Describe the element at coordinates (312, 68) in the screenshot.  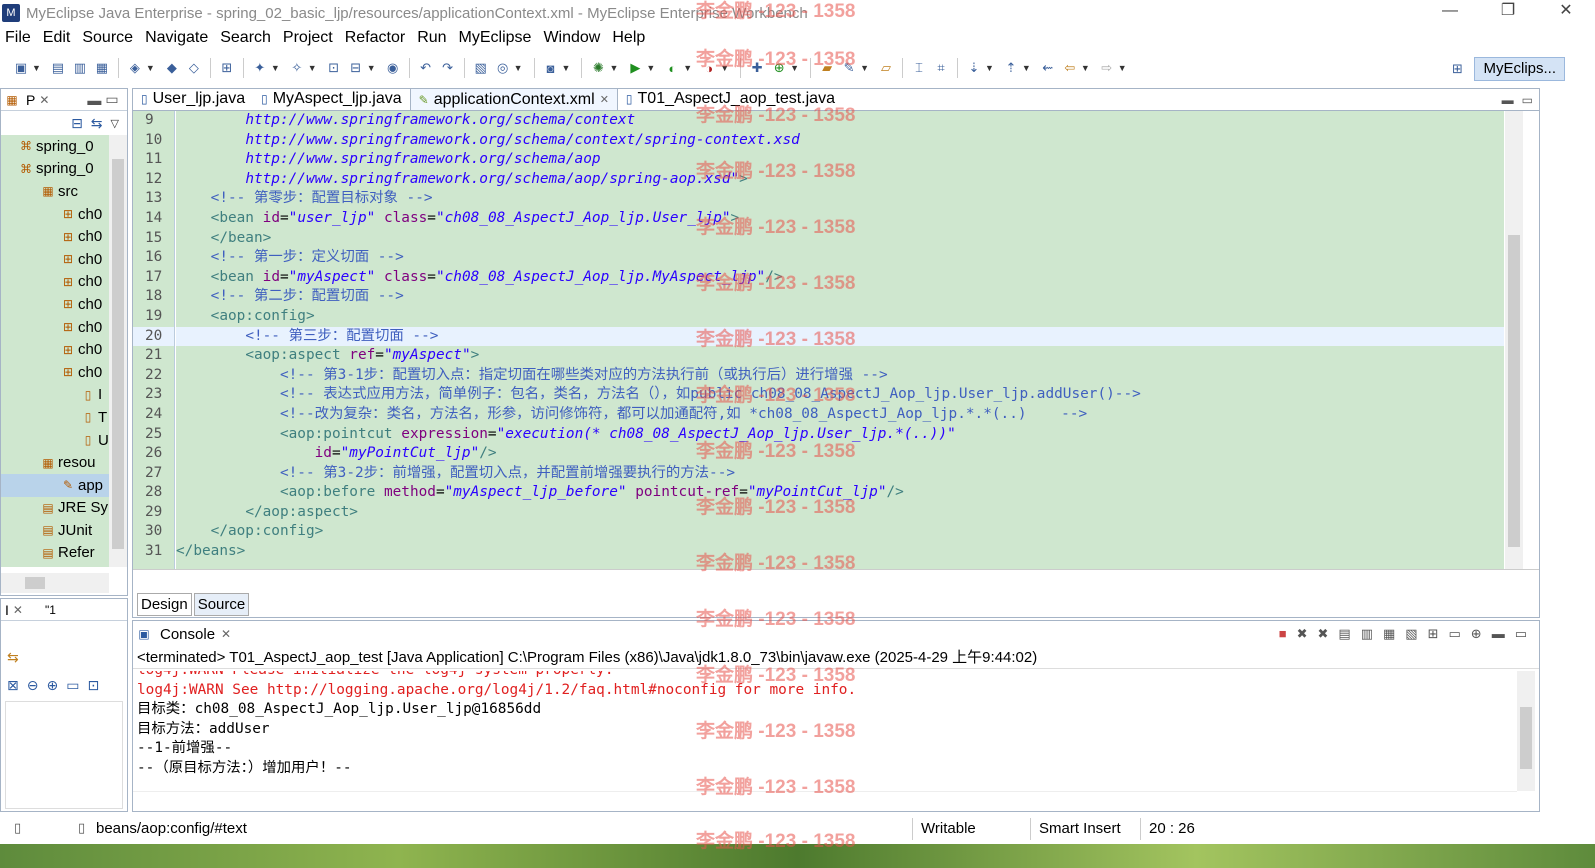
I see `debug-server-dropdown-icon: ▼` at that location.